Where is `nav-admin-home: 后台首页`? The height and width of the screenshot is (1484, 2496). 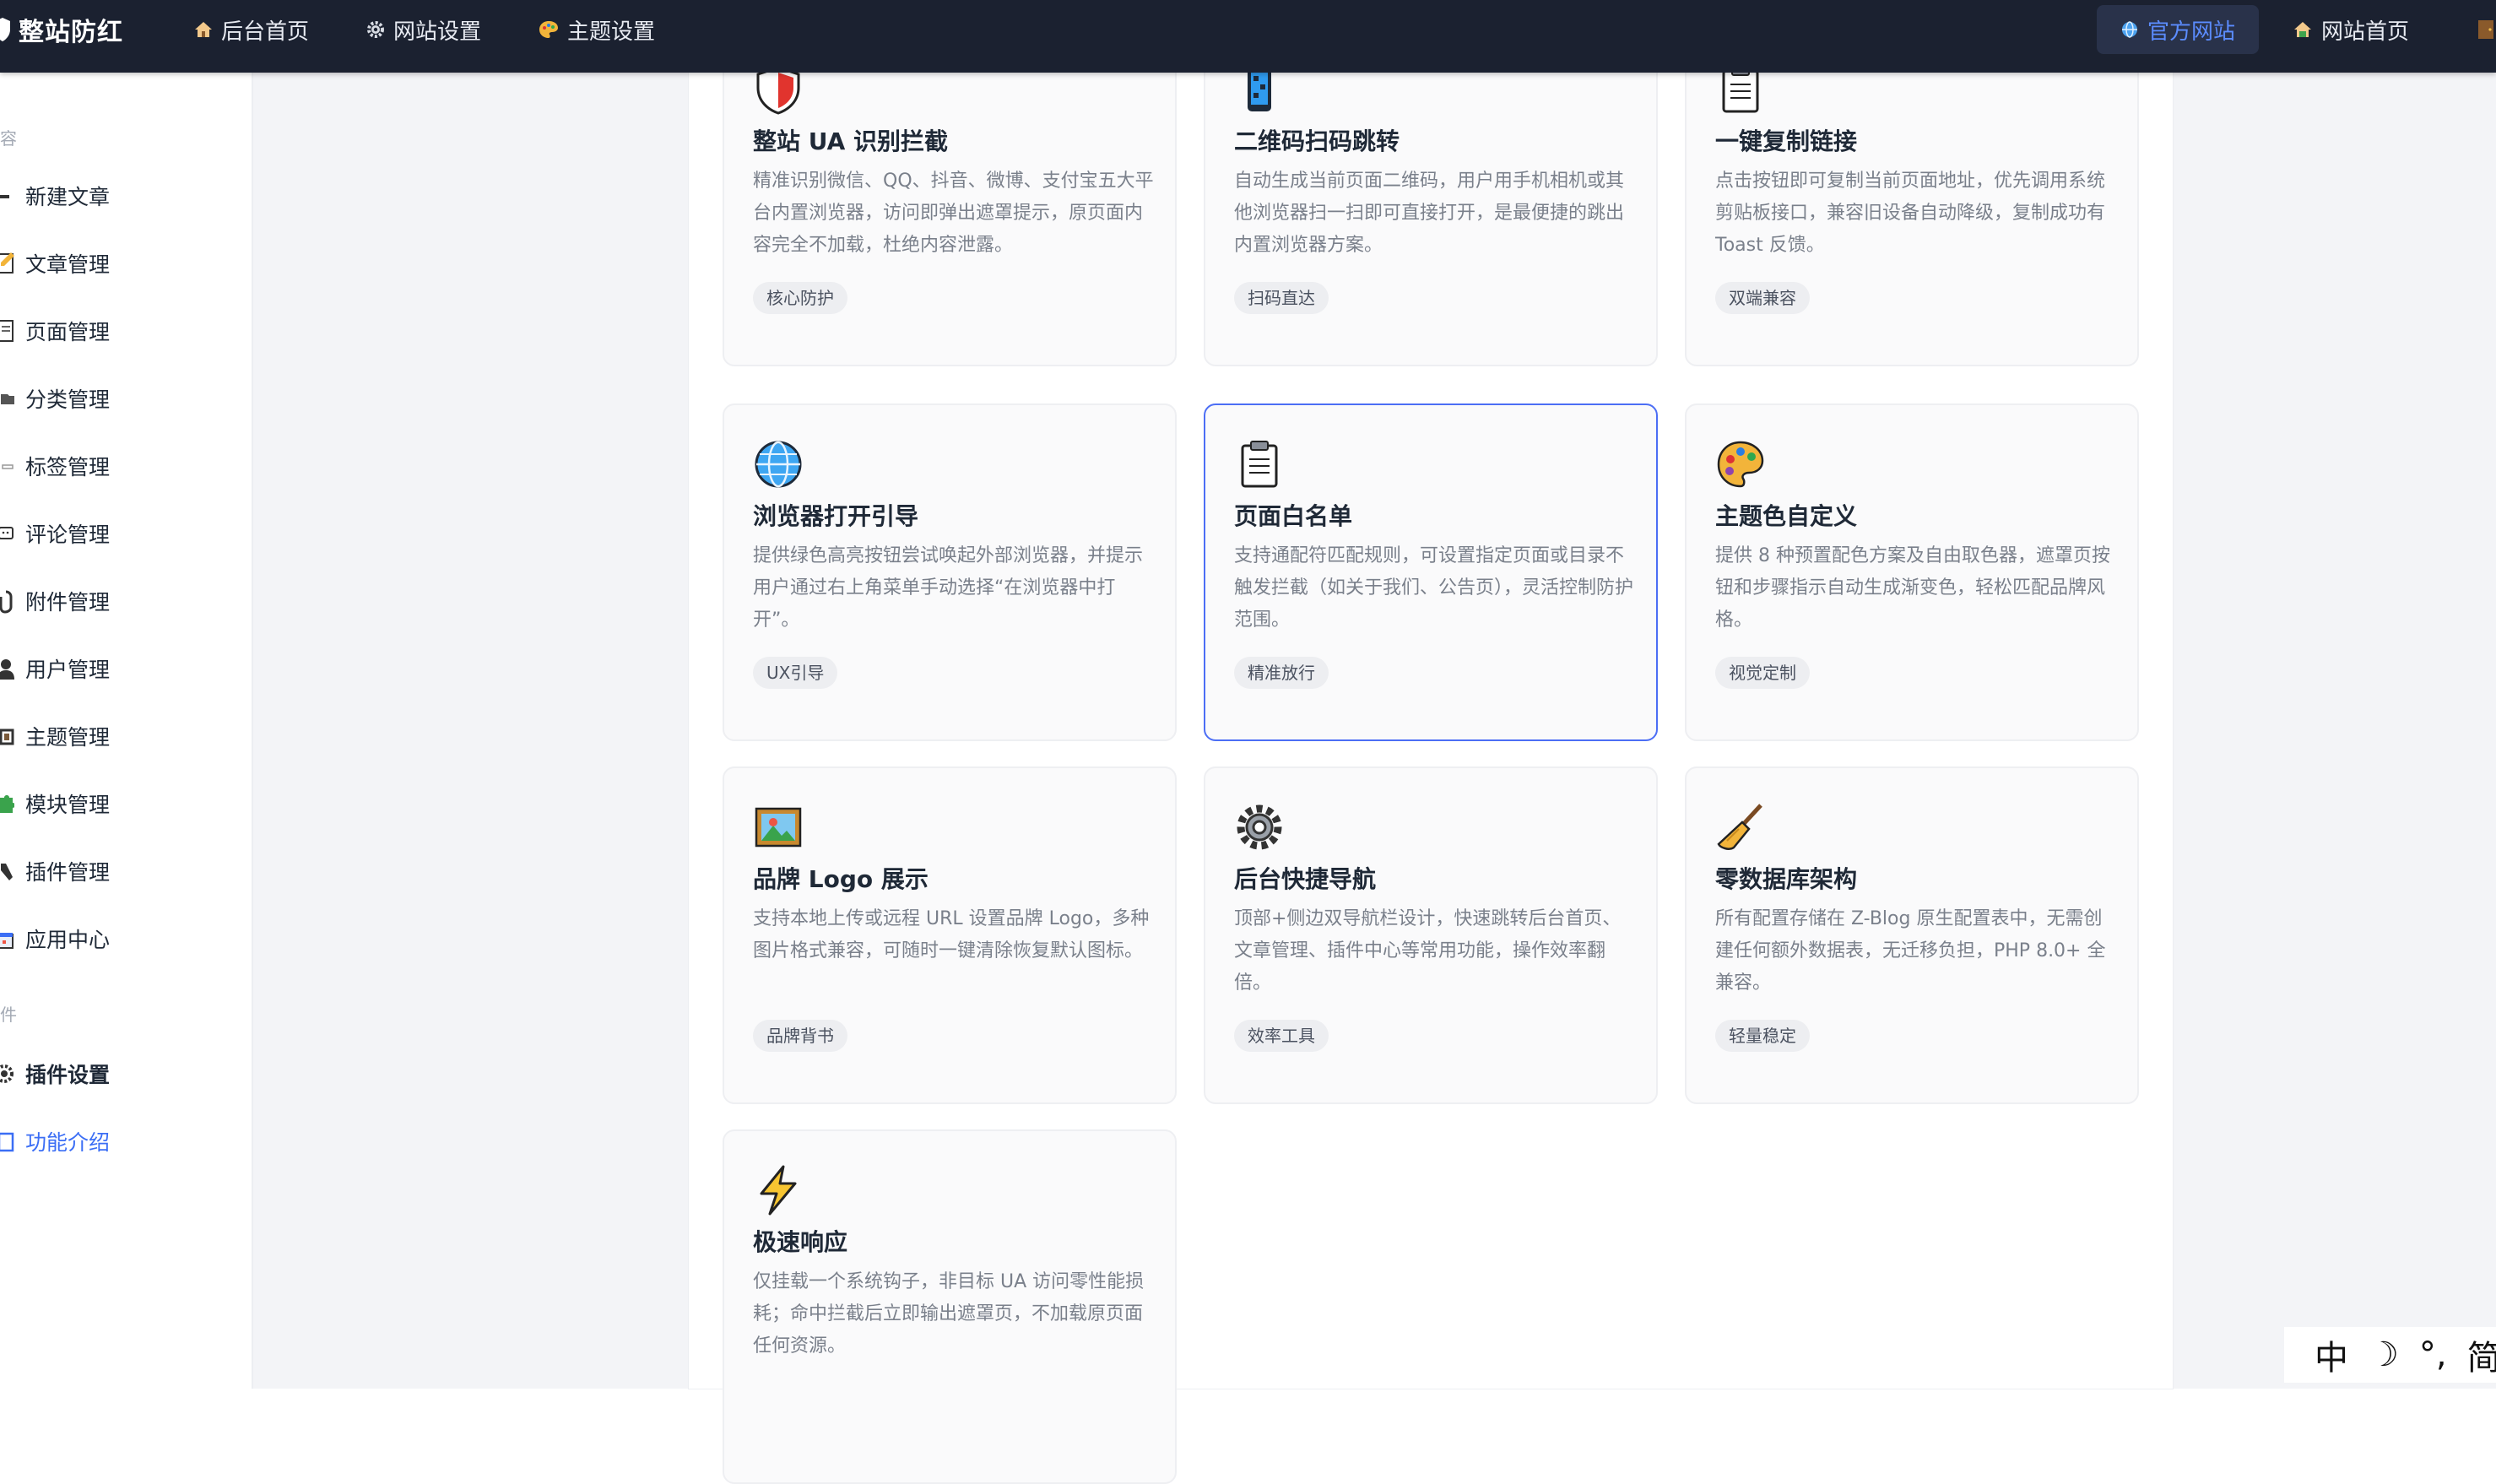 nav-admin-home: 后台首页 is located at coordinates (251, 29).